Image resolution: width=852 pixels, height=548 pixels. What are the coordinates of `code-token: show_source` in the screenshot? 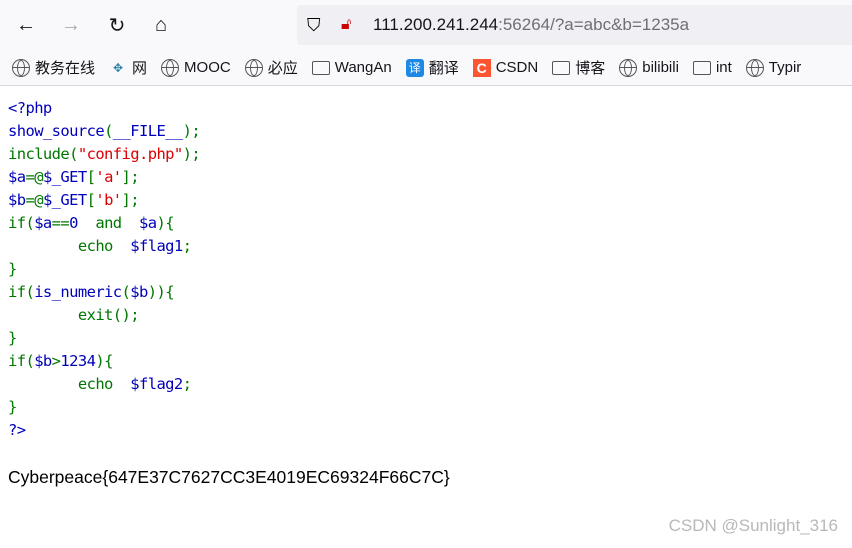 It's located at (56, 131).